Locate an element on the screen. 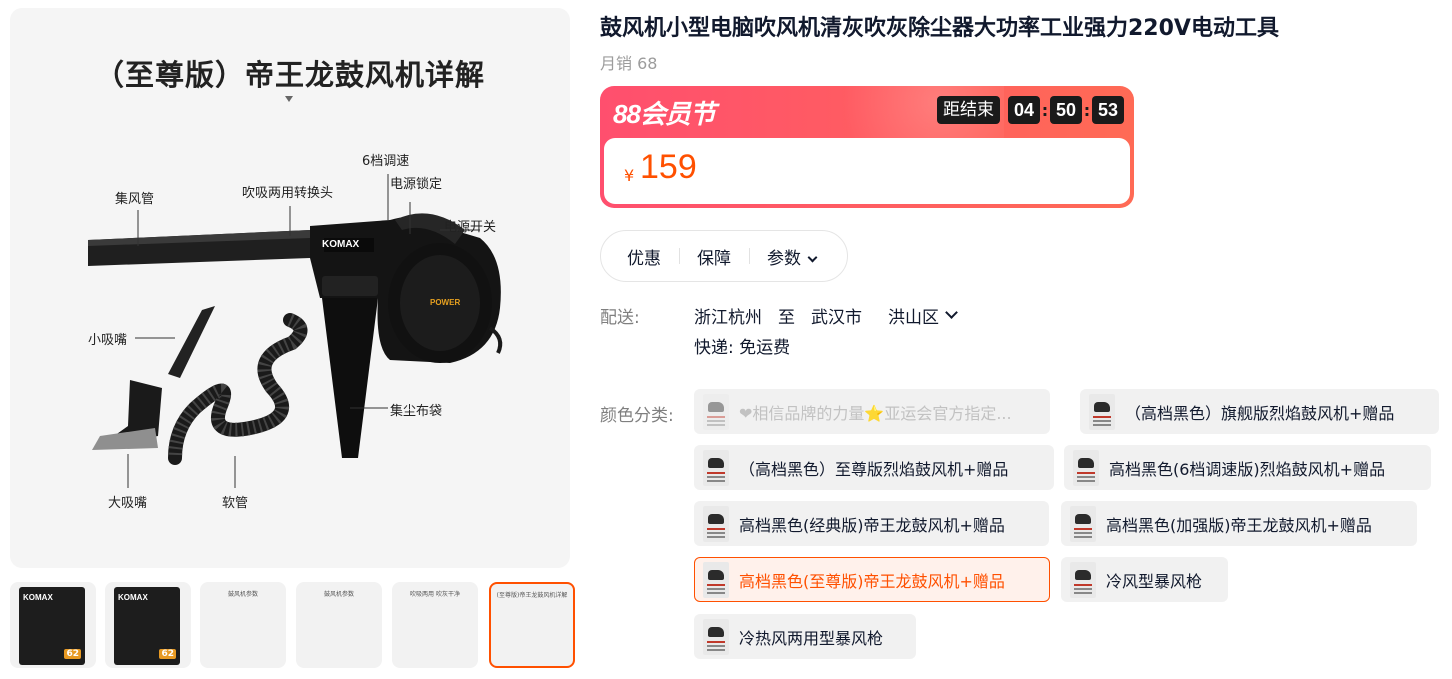 This screenshot has width=1452, height=679. callout-hose: 软管 is located at coordinates (235, 503).